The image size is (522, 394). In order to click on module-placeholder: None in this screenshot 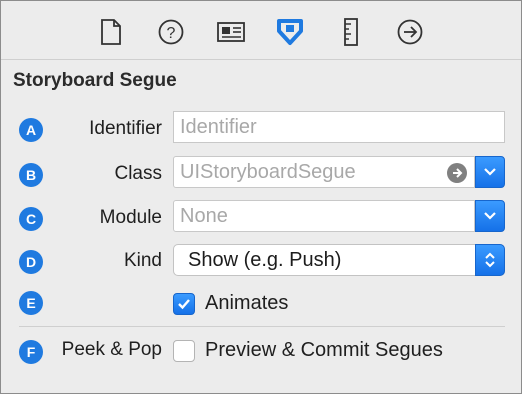, I will do `click(204, 215)`.